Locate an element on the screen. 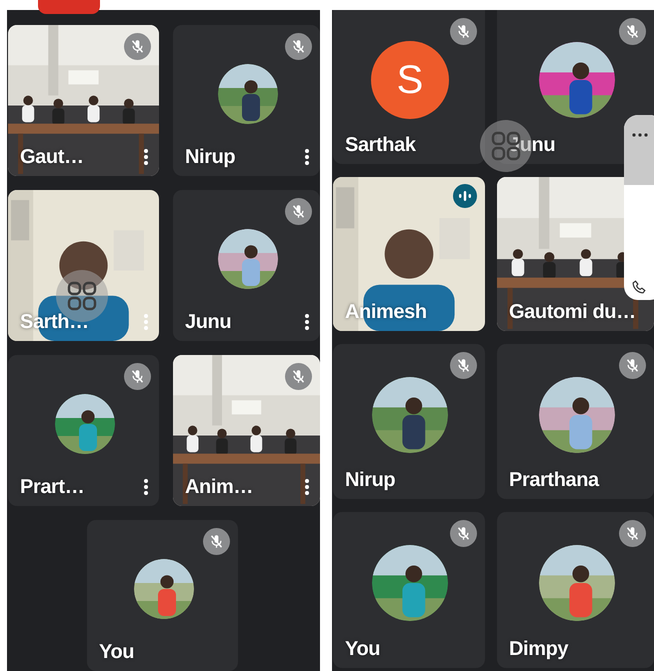  participant-name: Prarthana is located at coordinates (554, 480).